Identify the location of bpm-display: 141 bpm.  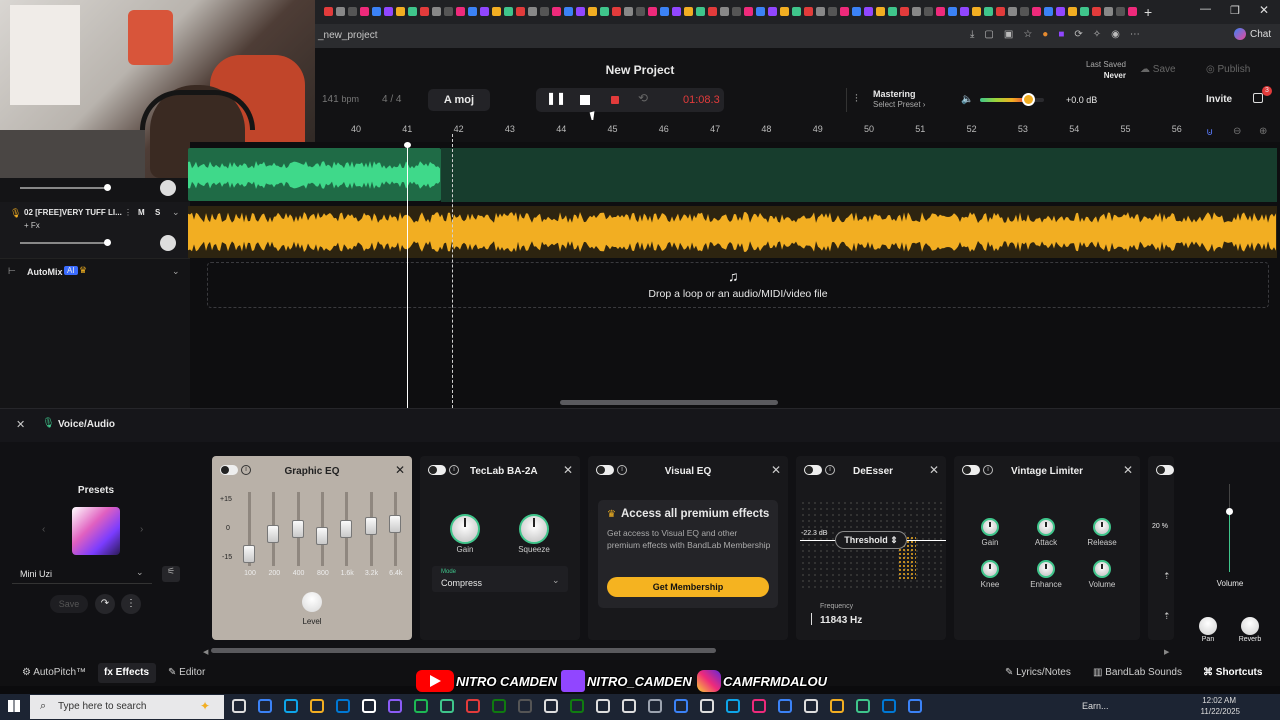
(340, 99).